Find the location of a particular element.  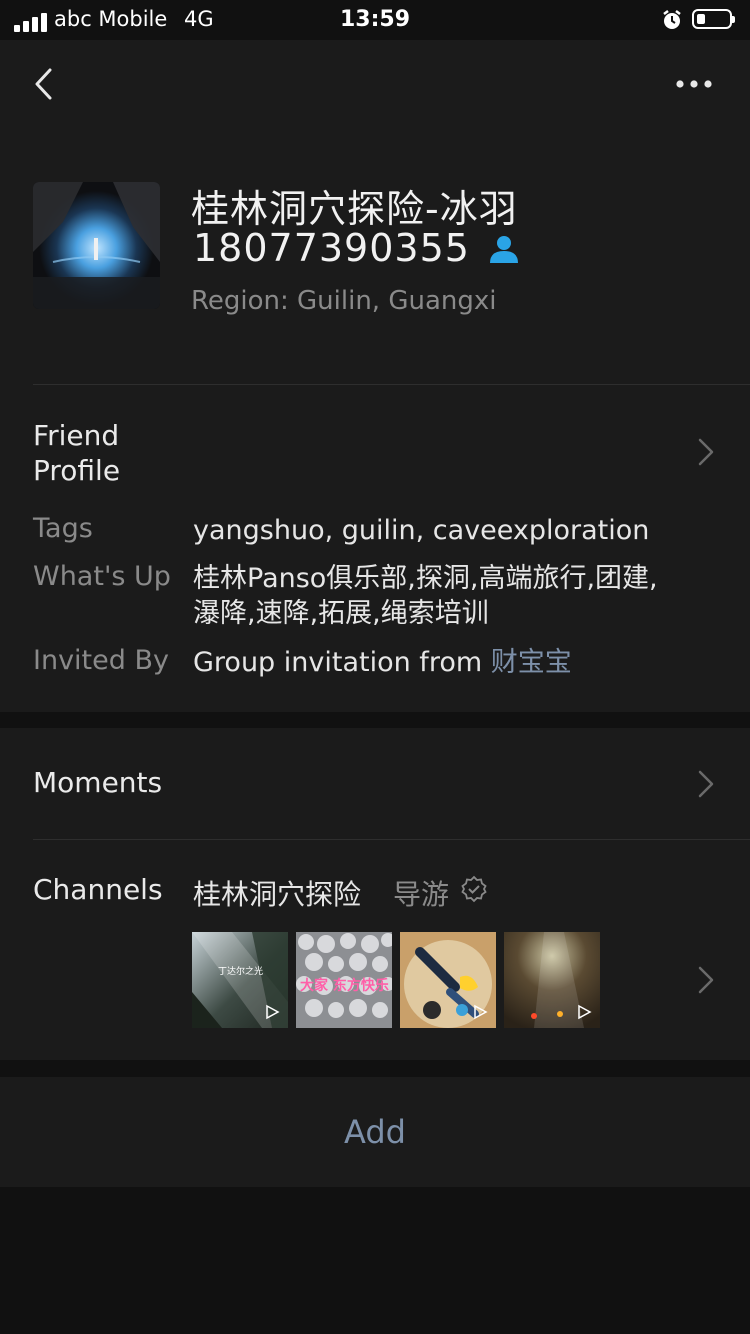

channel-thumb: 丁达尔之光 is located at coordinates (240, 980).